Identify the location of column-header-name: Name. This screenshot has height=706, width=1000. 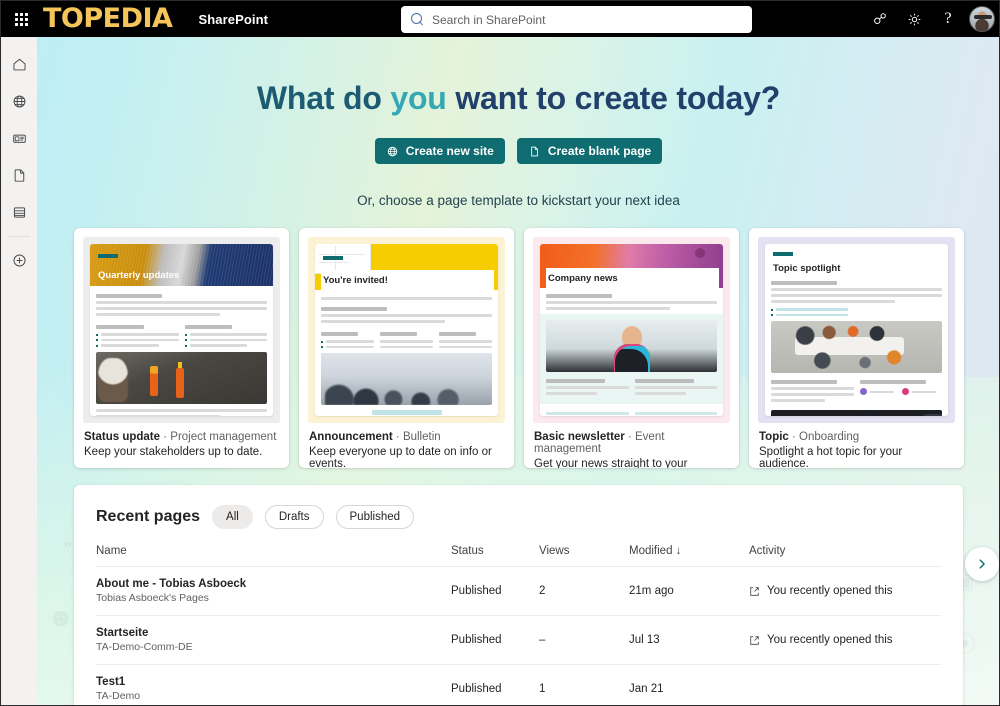
(273, 556).